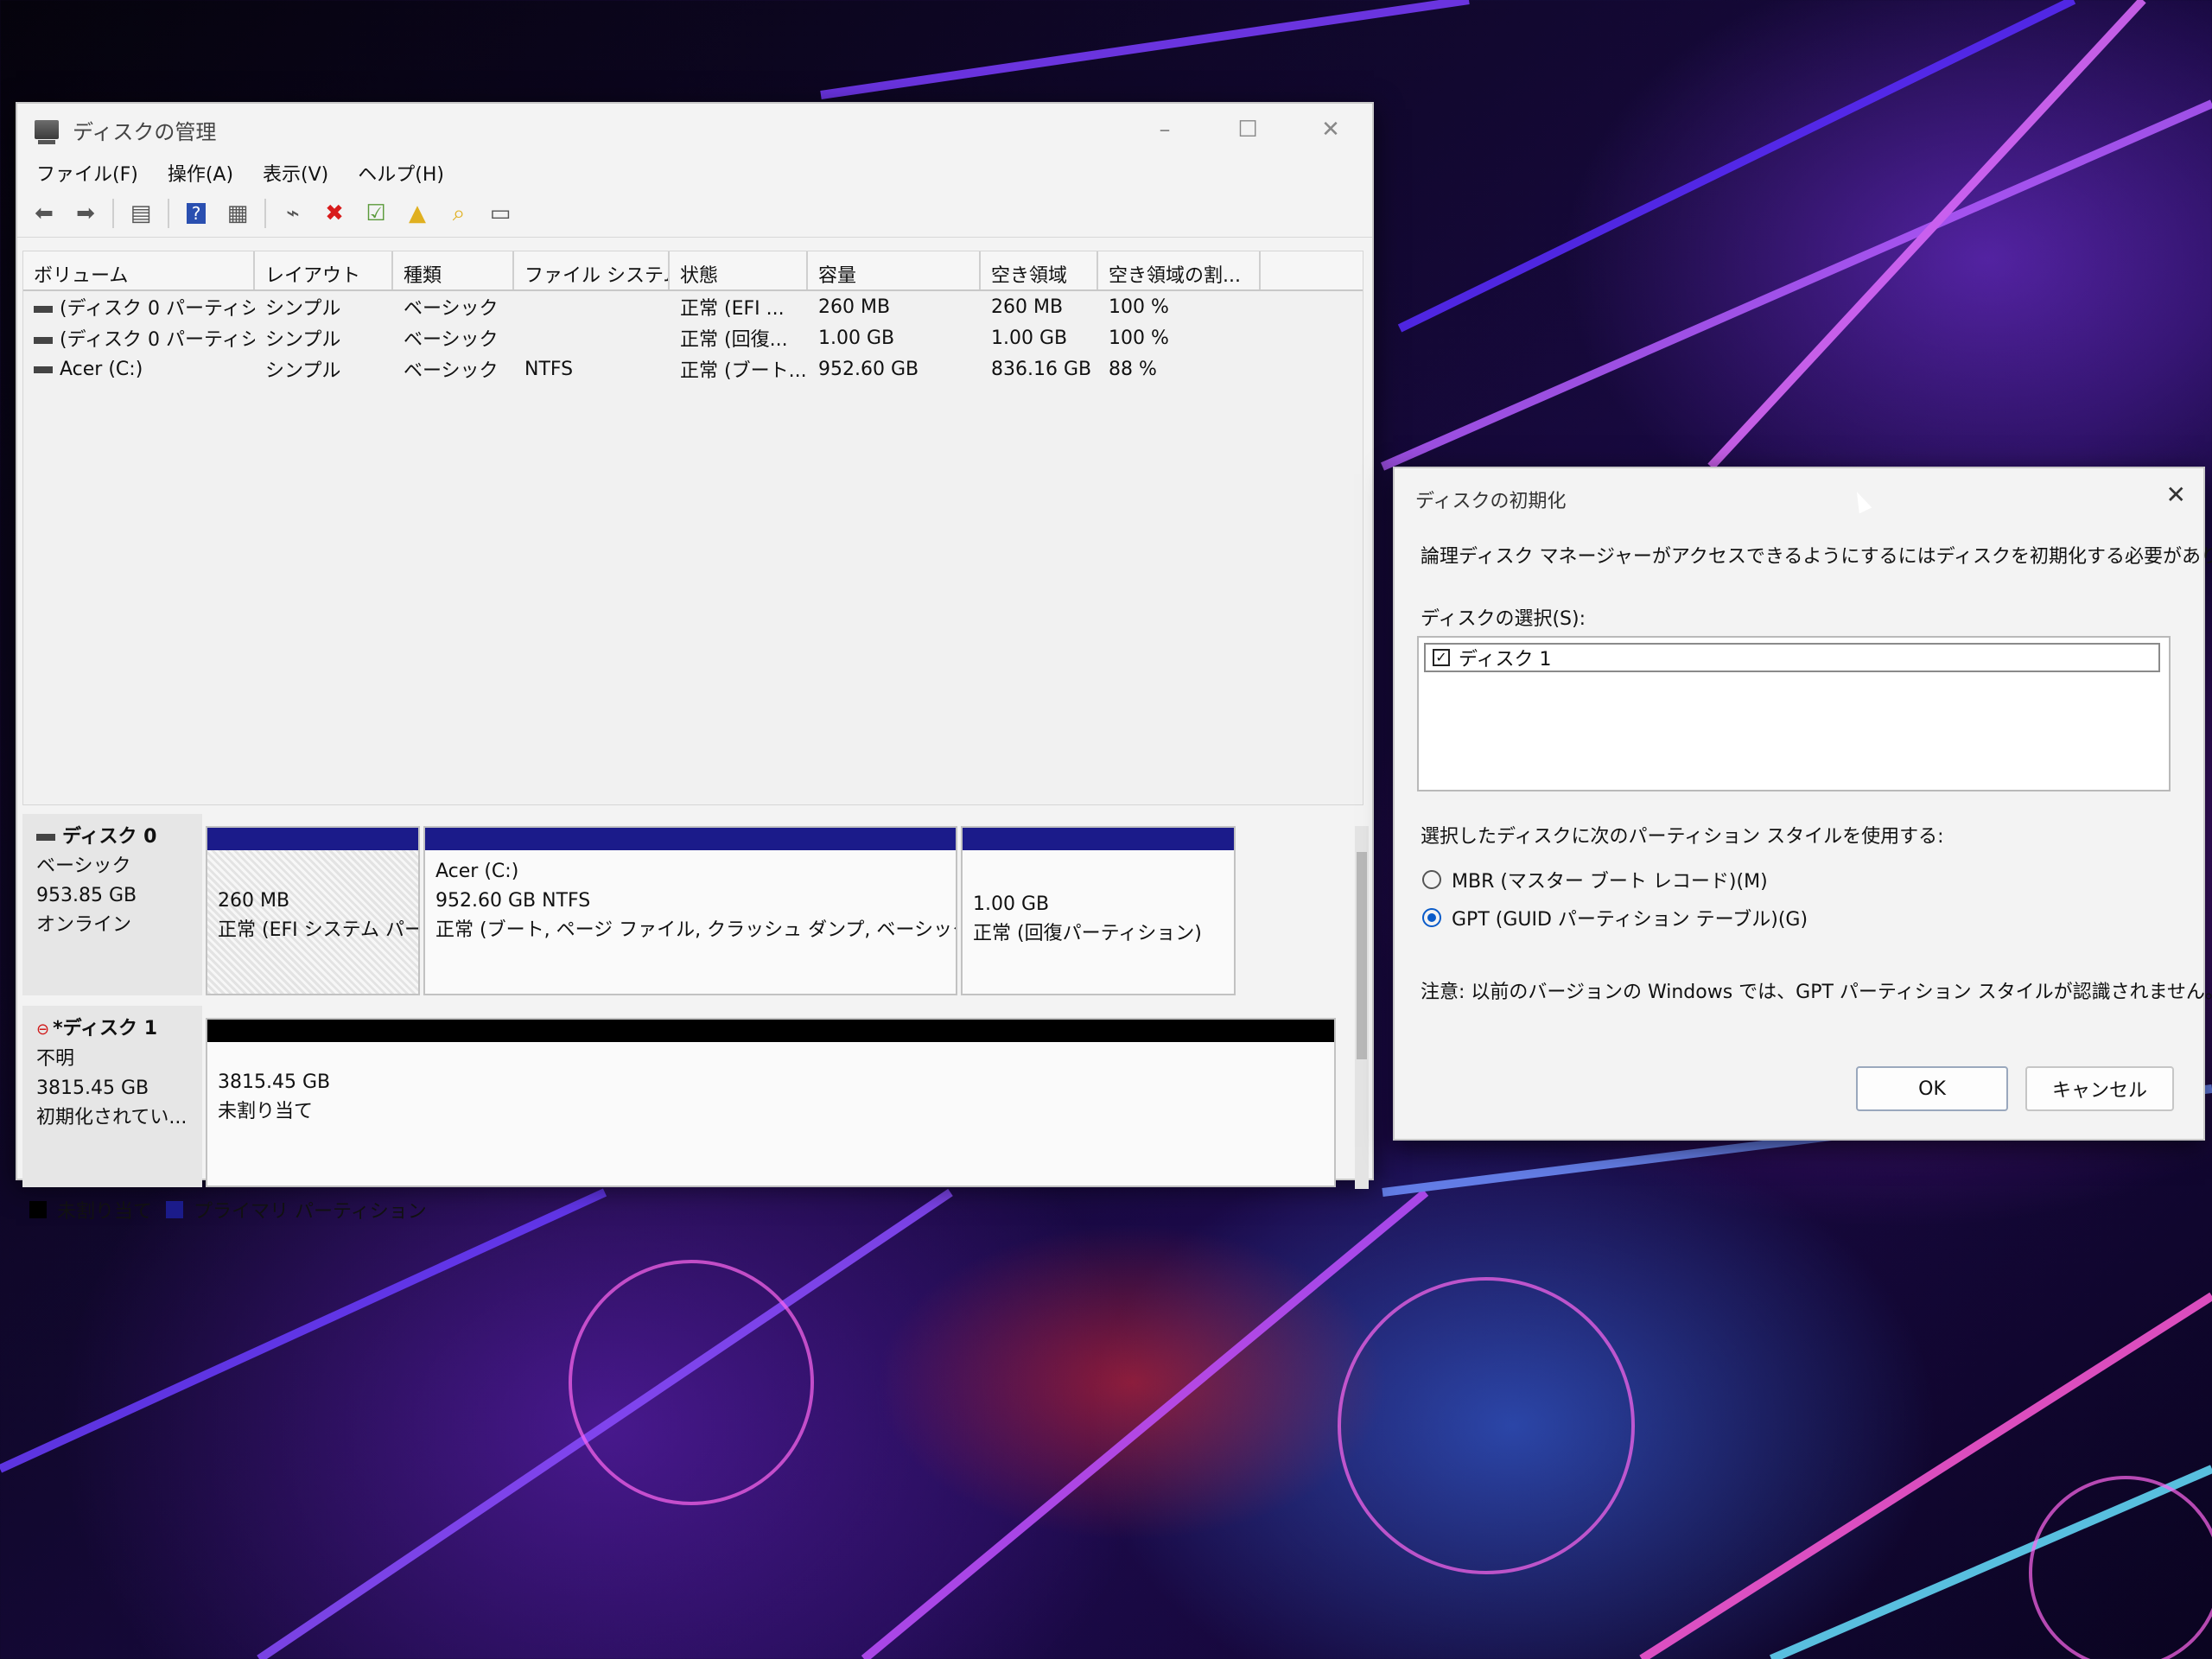  I want to click on close-button: ✕, so click(1330, 130).